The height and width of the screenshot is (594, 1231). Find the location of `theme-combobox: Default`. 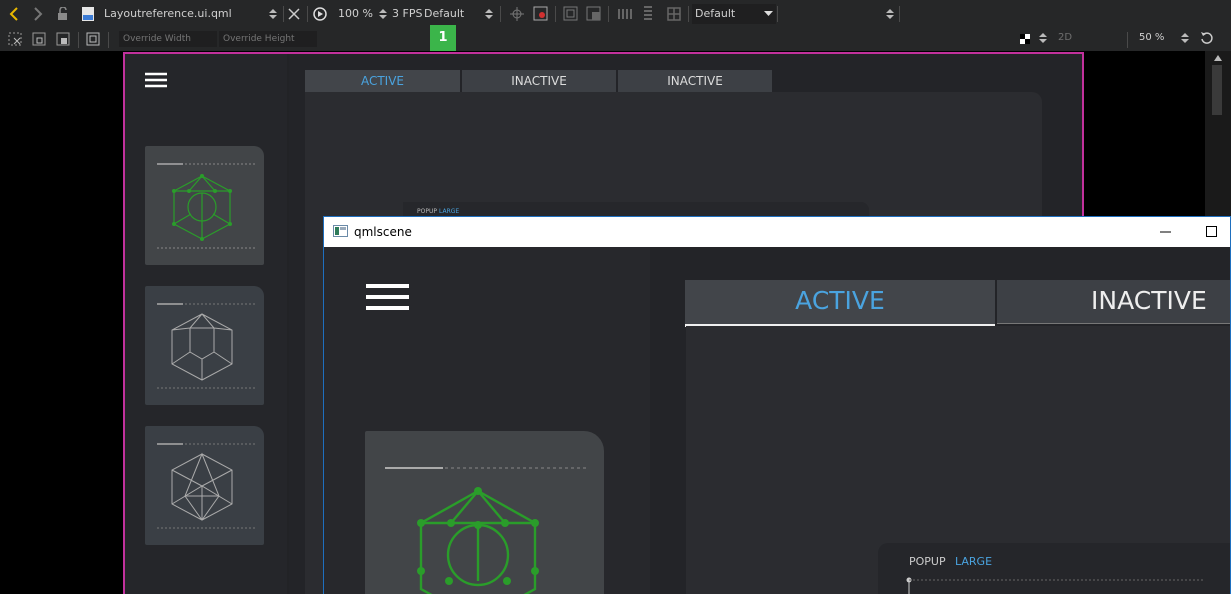

theme-combobox: Default is located at coordinates (734, 14).